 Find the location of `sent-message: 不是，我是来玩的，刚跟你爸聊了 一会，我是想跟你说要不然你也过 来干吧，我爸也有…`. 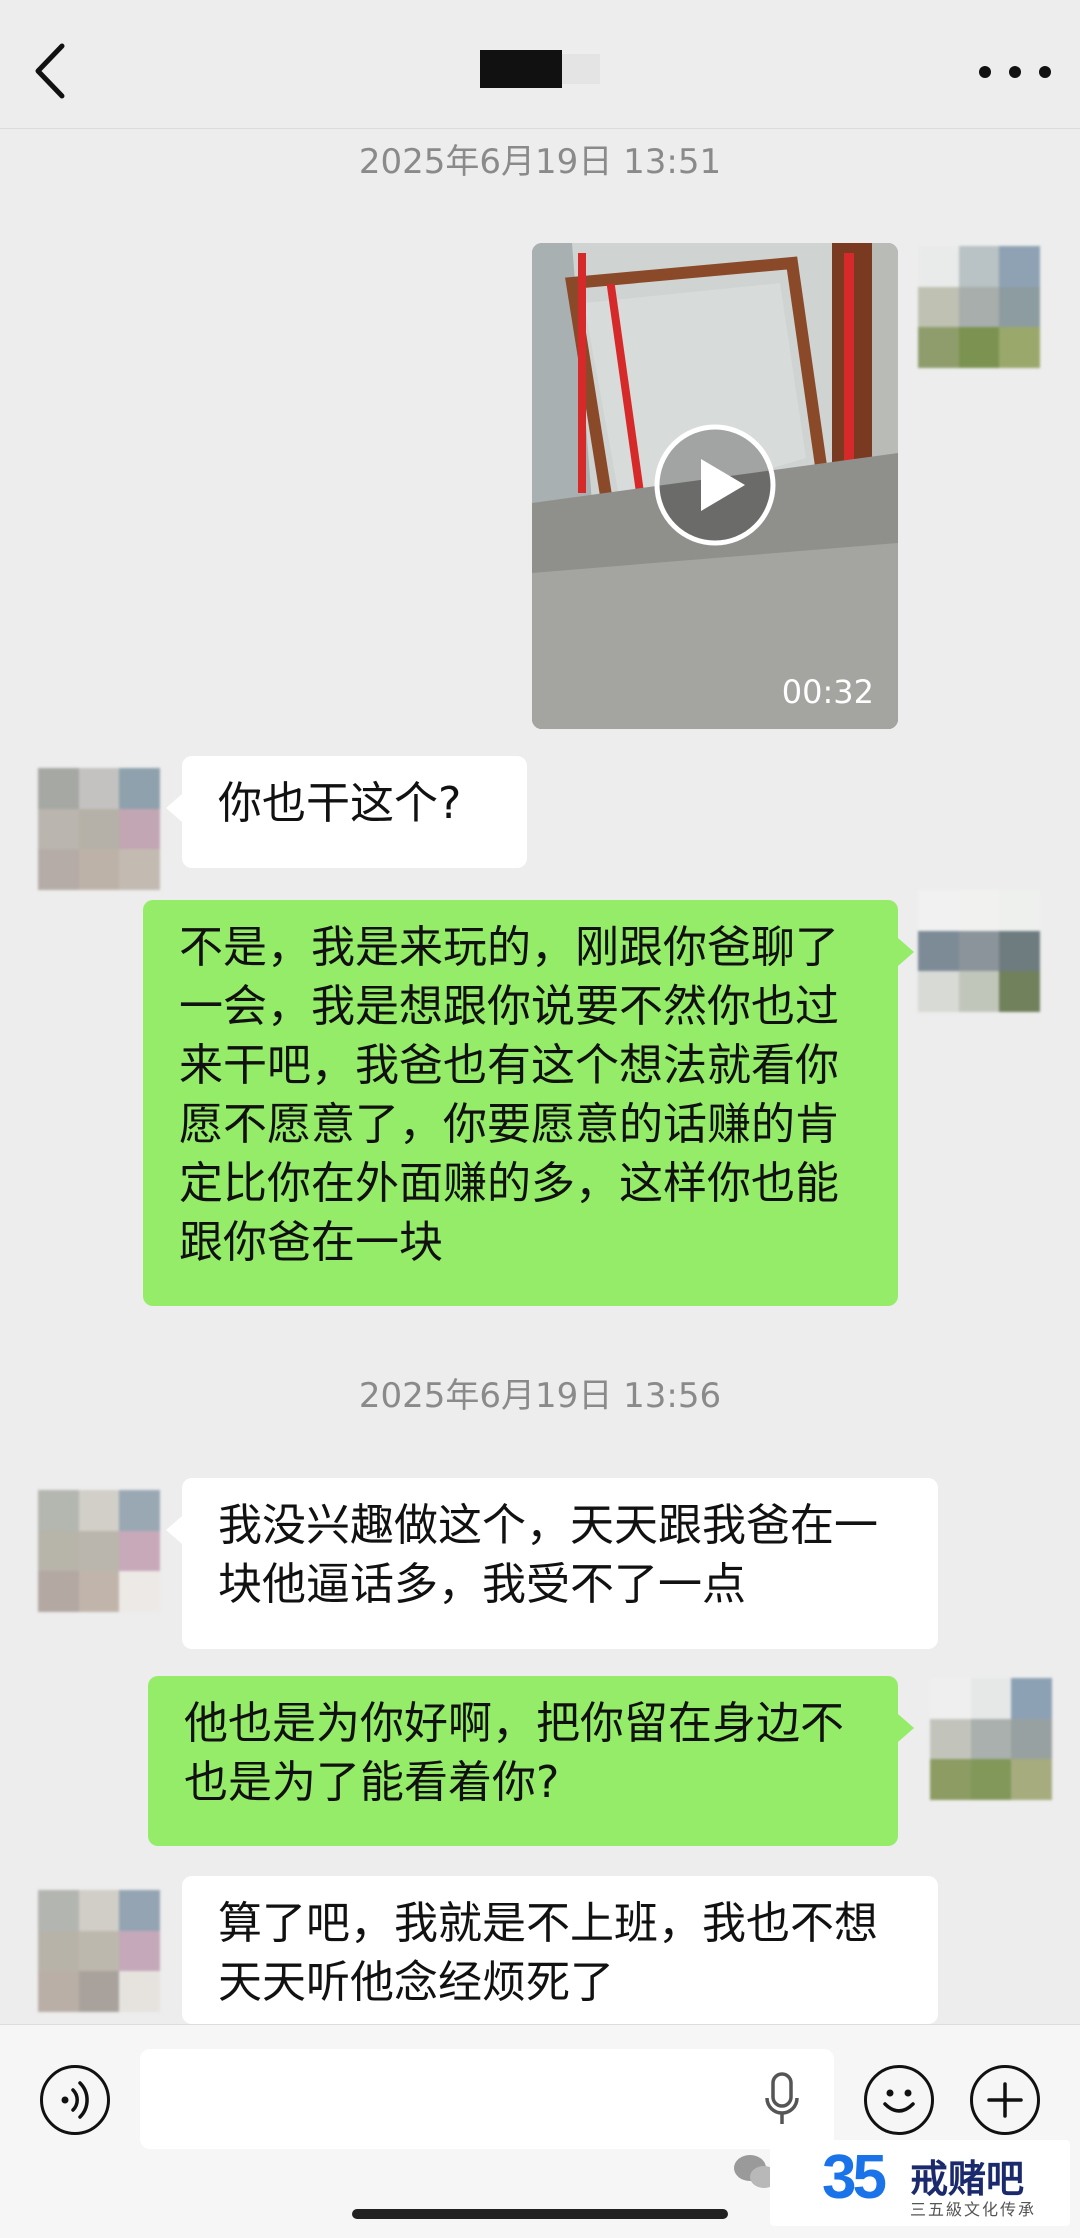

sent-message: 不是，我是来玩的，刚跟你爸聊了 一会，我是想跟你说要不然你也过 来干吧，我爸也有… is located at coordinates (528, 1103).